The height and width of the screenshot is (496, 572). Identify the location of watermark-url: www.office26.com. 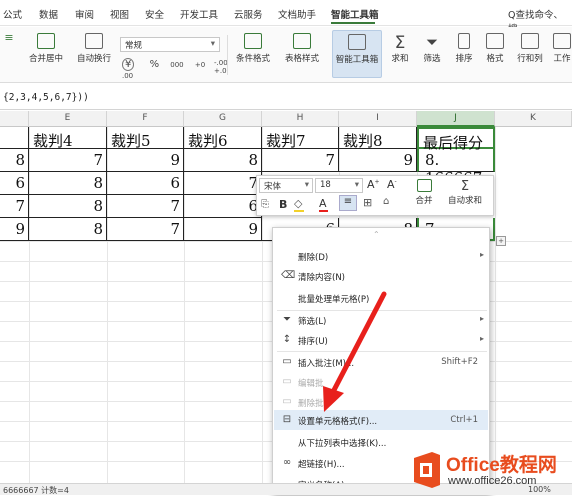
(492, 481).